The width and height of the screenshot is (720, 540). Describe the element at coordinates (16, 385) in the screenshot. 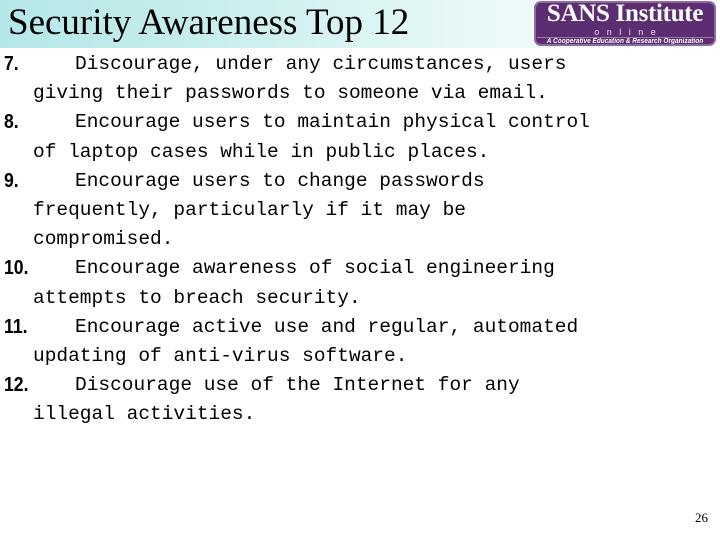

I see `list-item-number: 12.` at that location.